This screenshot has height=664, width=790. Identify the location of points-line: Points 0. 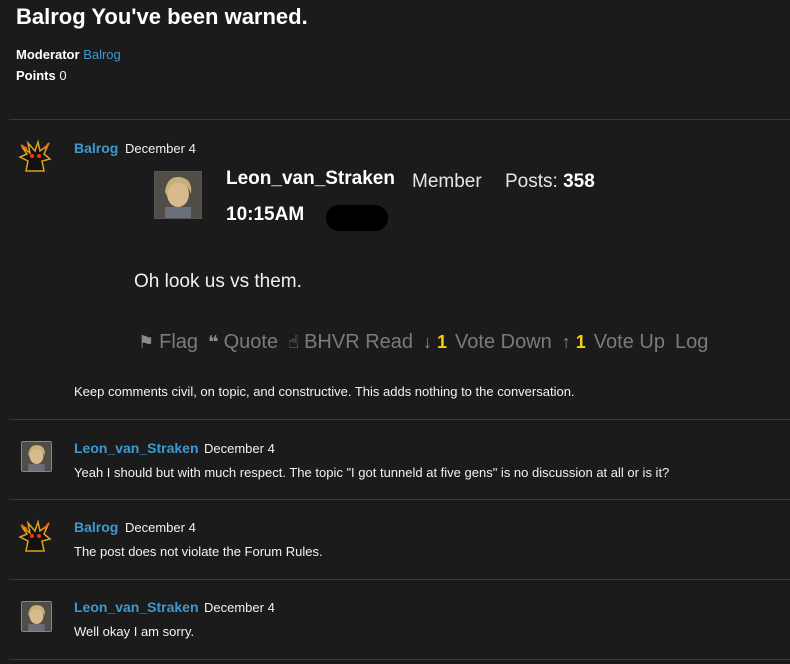
(41, 75).